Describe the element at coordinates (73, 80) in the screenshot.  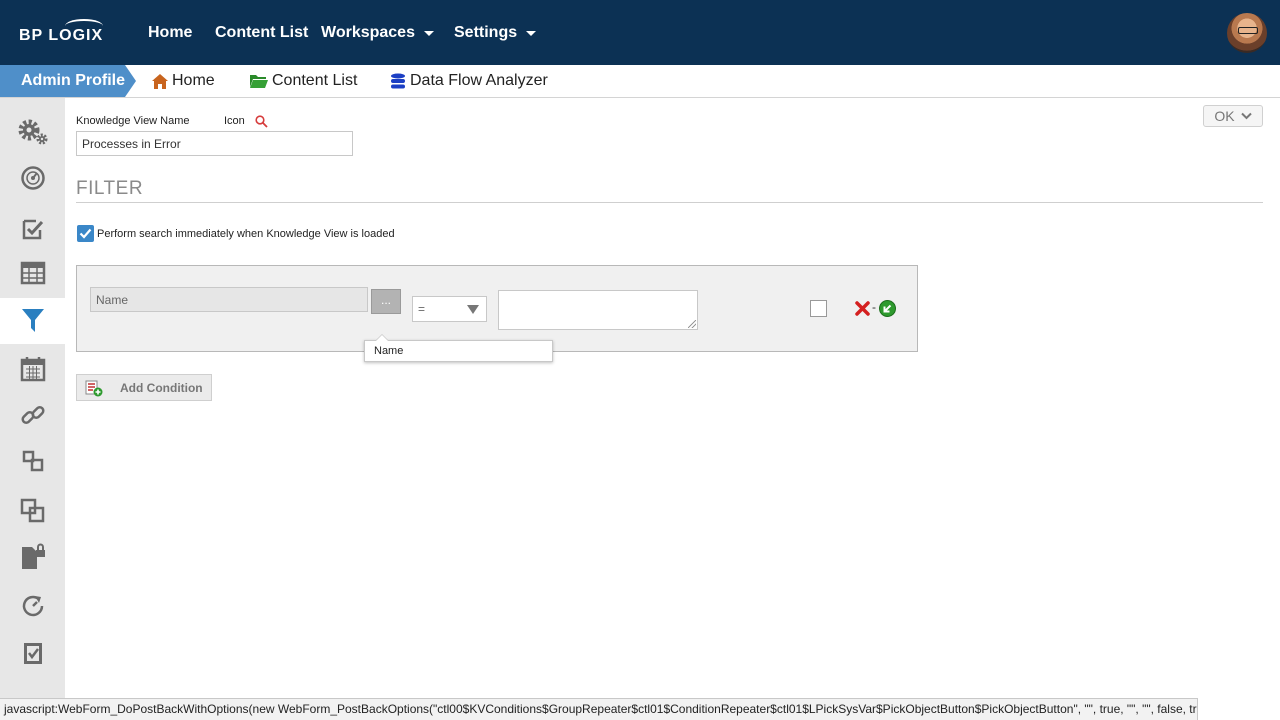
I see `crumb-admin-profile-label: Admin Profile` at that location.